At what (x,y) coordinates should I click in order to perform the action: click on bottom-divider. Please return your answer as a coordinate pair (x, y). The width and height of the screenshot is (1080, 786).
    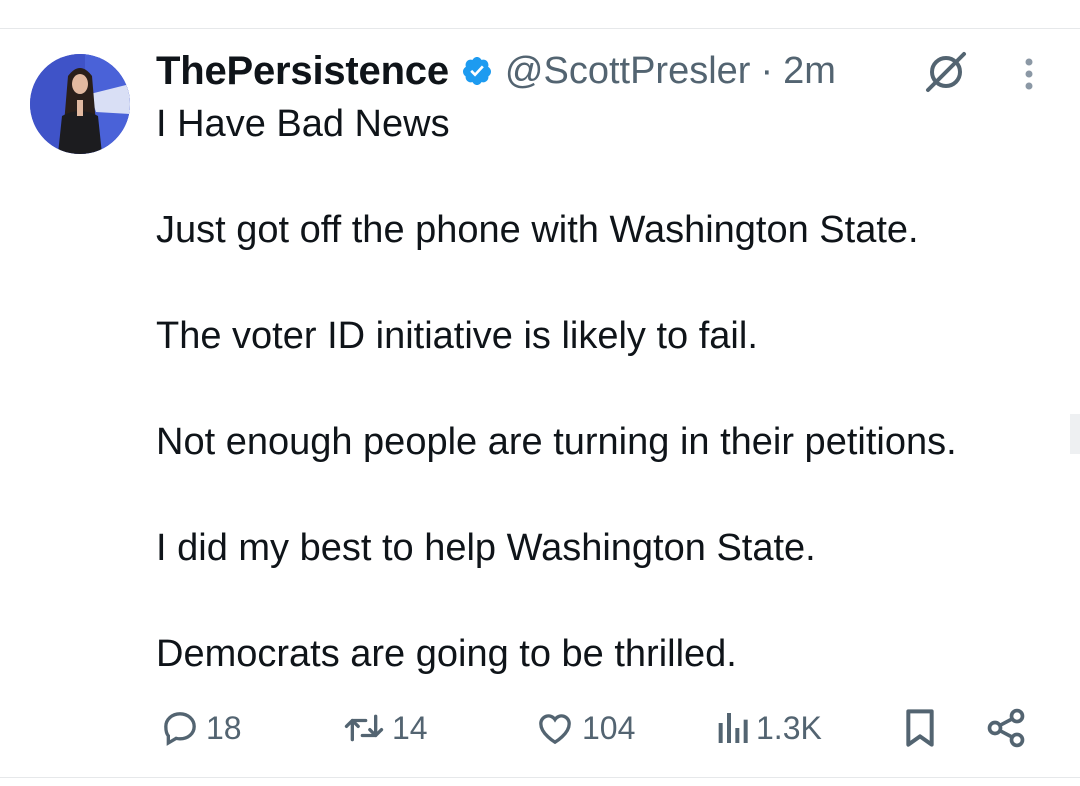
    Looking at the image, I should click on (540, 777).